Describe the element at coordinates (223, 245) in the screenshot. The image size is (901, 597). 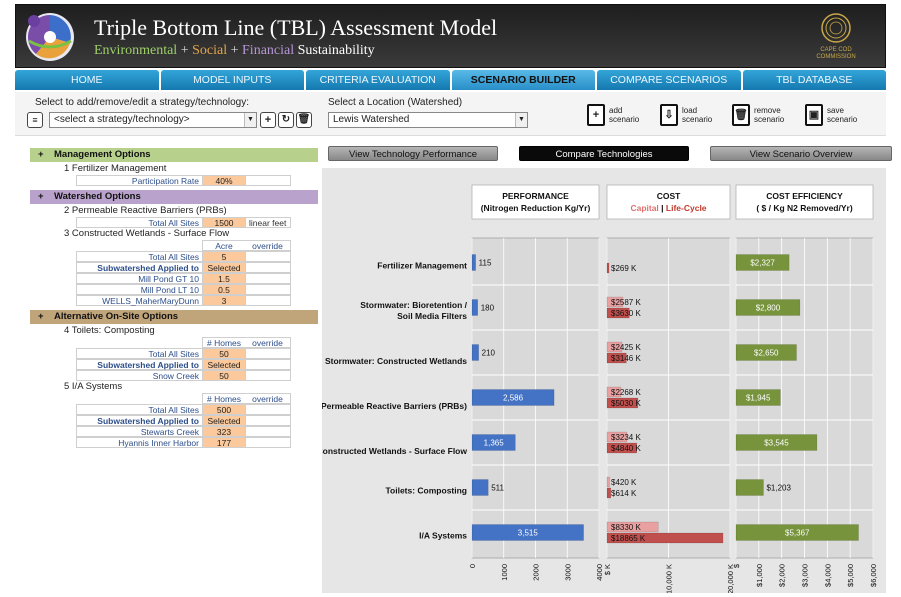
I see `column-header: Acre` at that location.